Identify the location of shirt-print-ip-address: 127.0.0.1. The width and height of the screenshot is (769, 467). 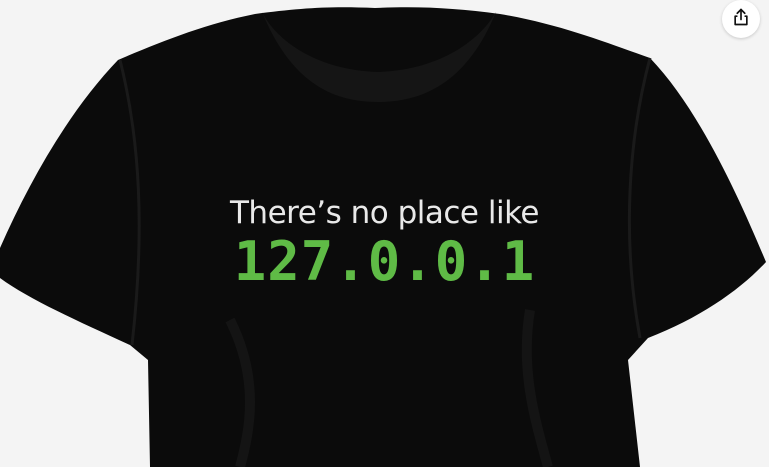
(384, 261).